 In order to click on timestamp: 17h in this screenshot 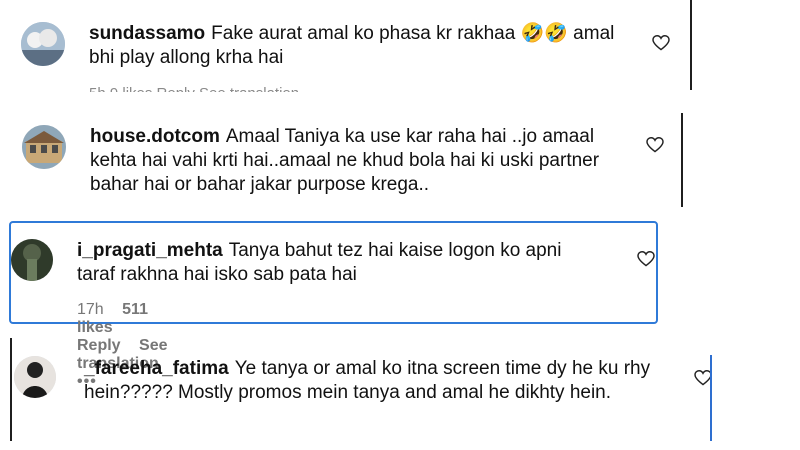, I will do `click(90, 309)`.